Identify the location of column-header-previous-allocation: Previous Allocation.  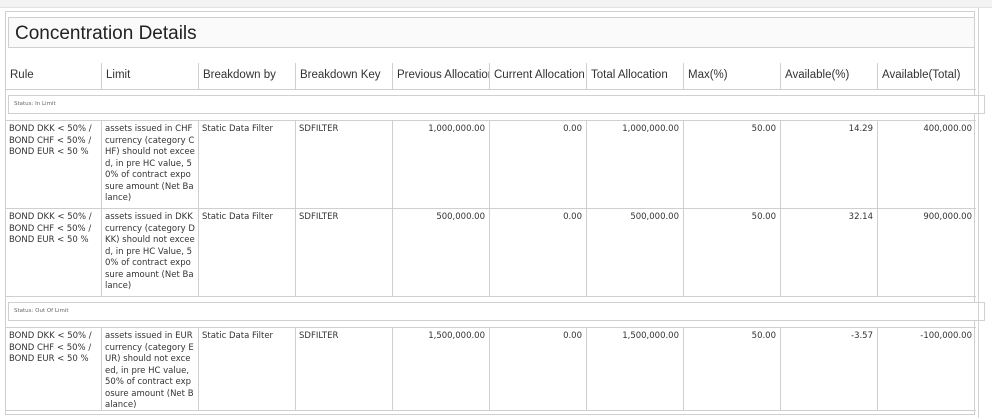
(441, 76).